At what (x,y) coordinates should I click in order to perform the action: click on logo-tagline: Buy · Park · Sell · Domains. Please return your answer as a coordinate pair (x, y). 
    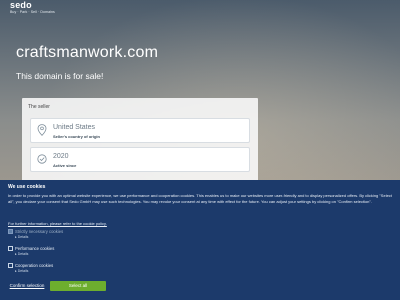
    Looking at the image, I should click on (32, 12).